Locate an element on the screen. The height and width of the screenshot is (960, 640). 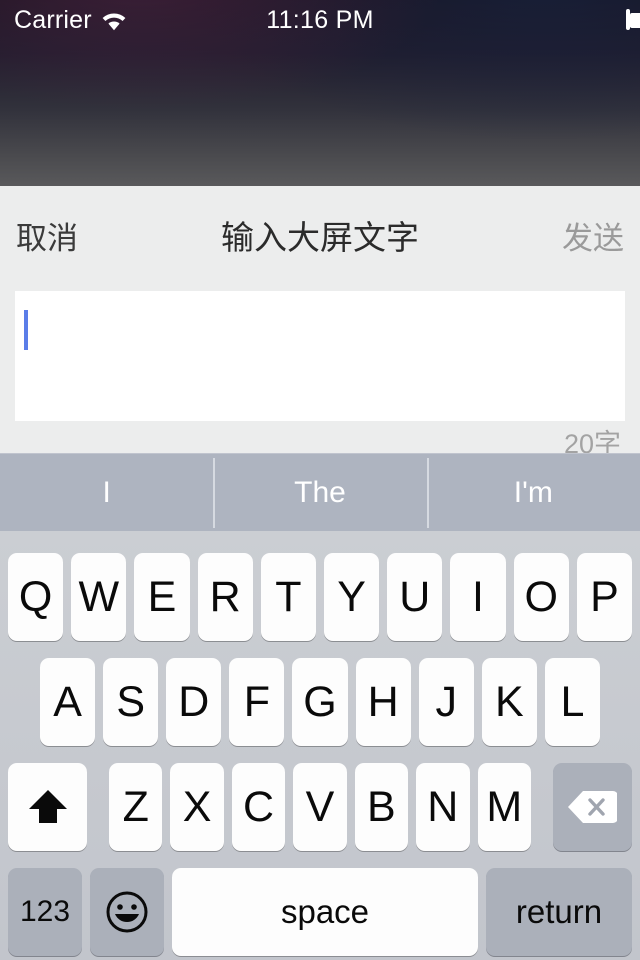
key-w: W is located at coordinates (99, 597).